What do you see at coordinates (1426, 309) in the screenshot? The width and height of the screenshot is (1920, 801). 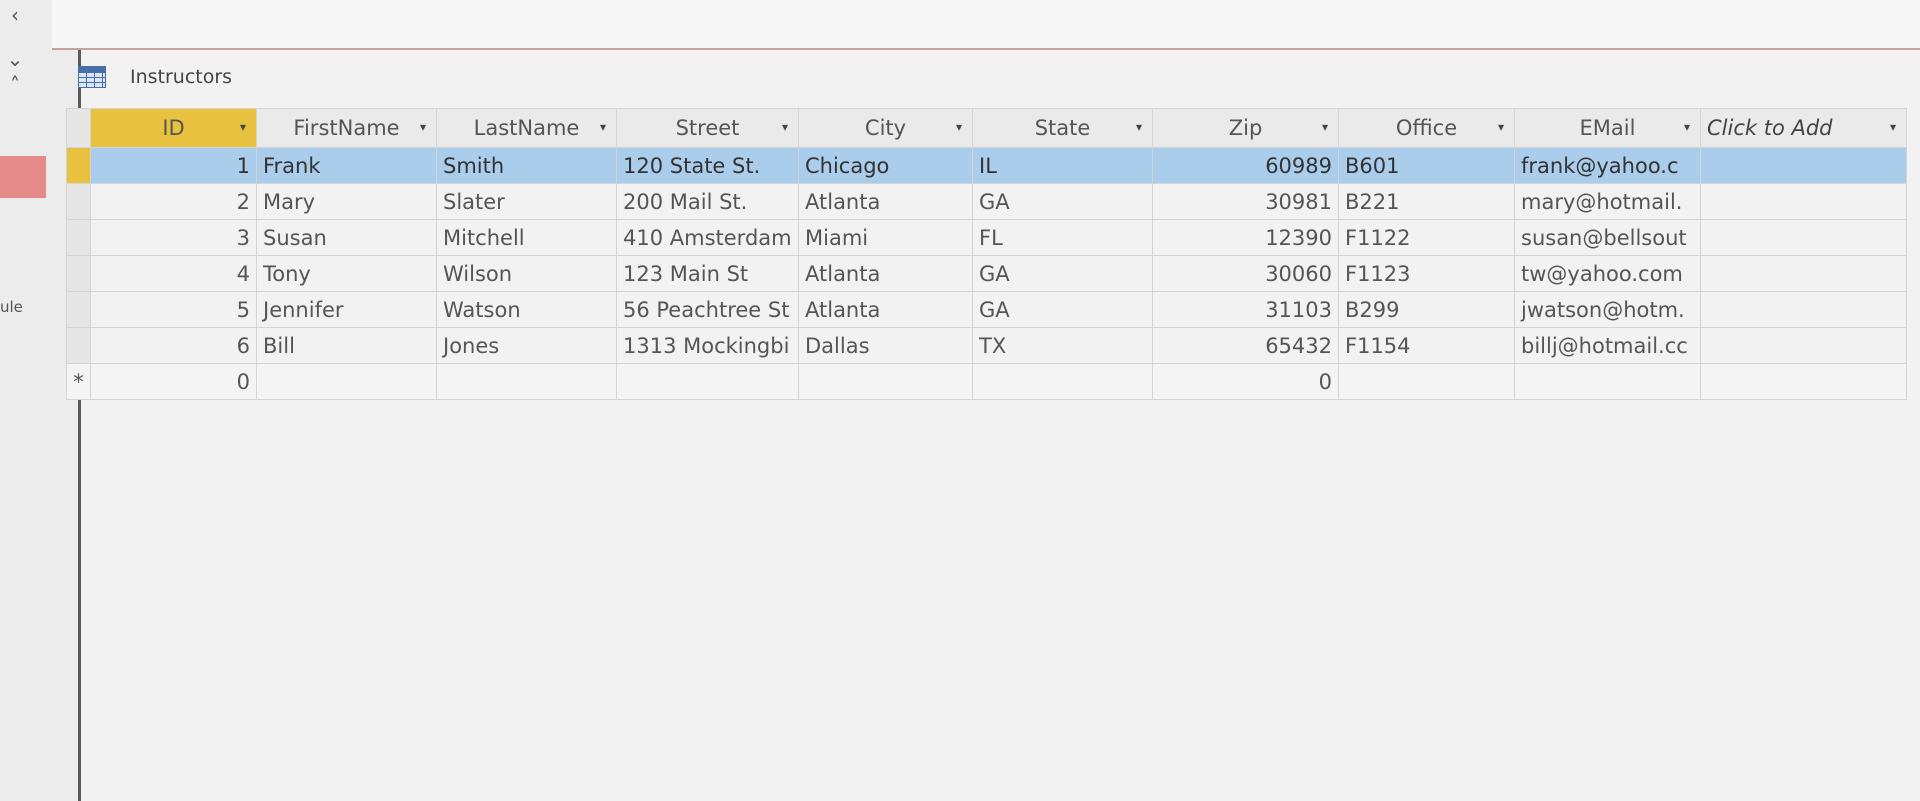 I see `cell-office: B299` at bounding box center [1426, 309].